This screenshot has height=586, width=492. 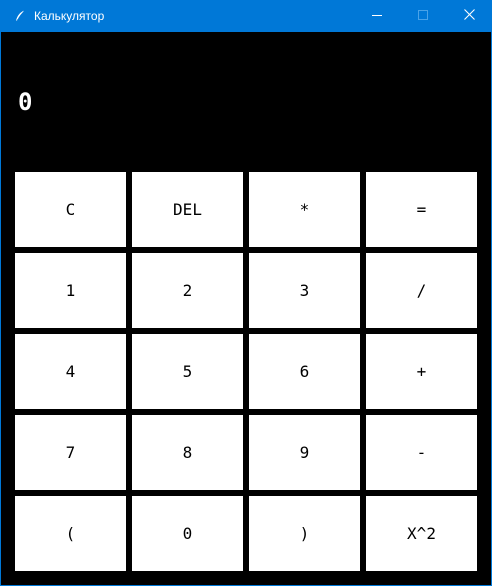 I want to click on digit-6-button: 6, so click(x=304, y=371).